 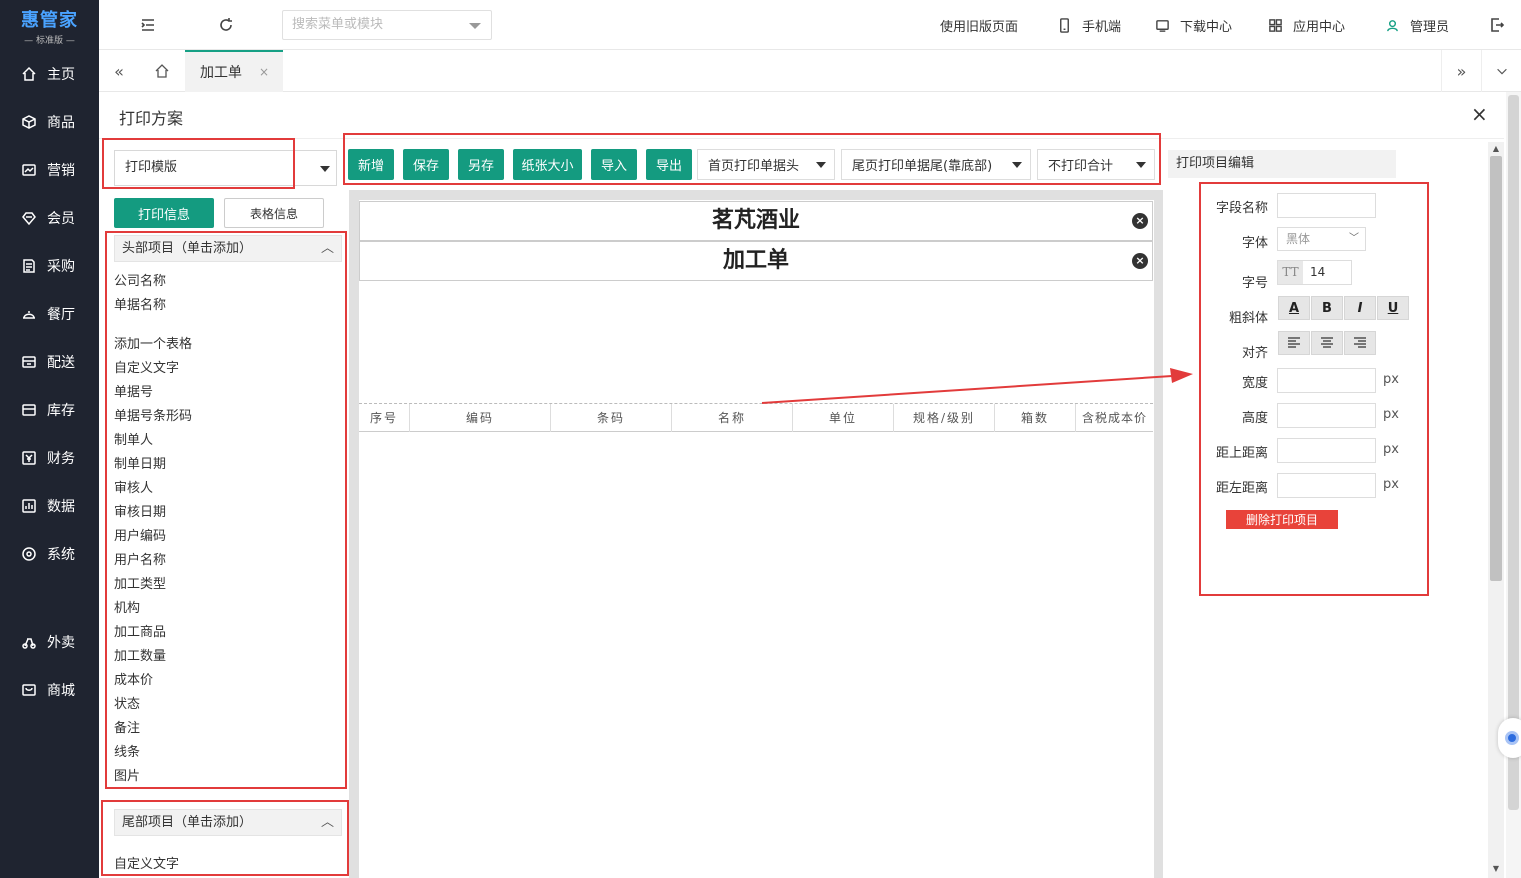 What do you see at coordinates (1314, 389) in the screenshot?
I see `annotation-box-editor` at bounding box center [1314, 389].